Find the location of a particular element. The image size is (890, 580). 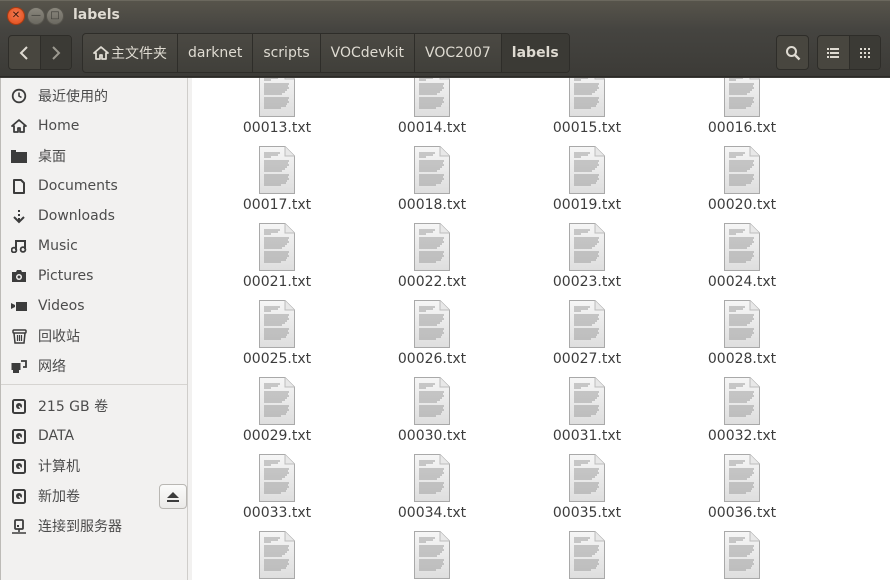

file-name: 00030.txt is located at coordinates (432, 436).